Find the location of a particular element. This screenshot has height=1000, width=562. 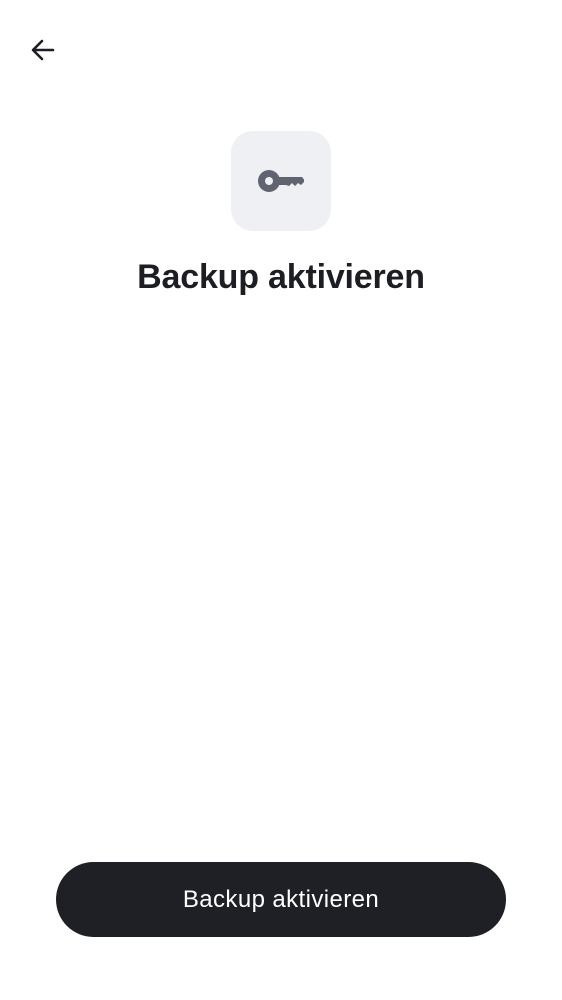

page-title: Backup aktivieren is located at coordinates (281, 277).